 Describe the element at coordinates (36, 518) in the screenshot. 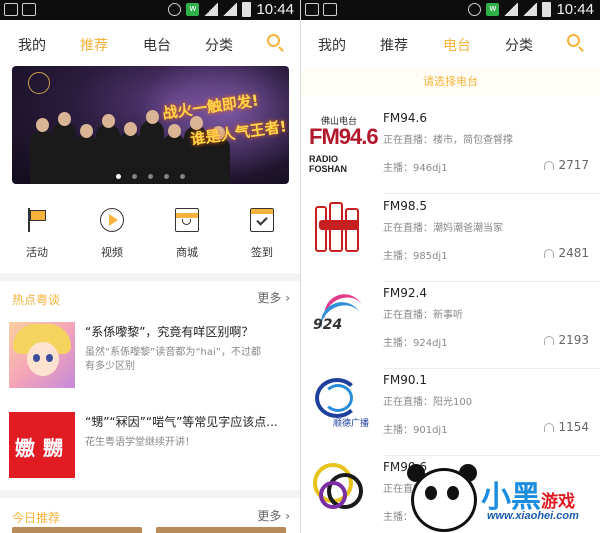

I see `section-title: 今日推荐` at that location.